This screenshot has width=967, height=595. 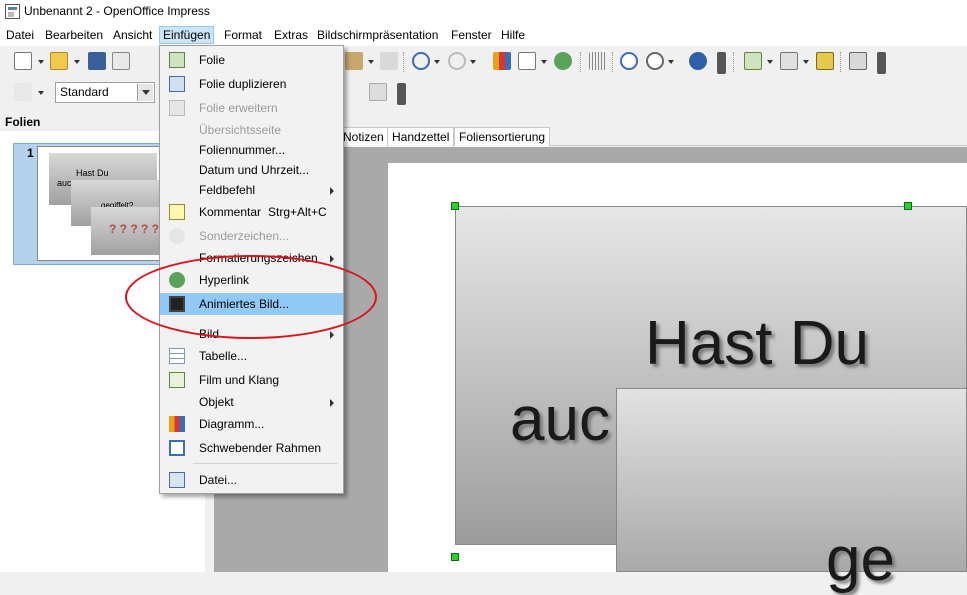 I want to click on table-dropdown-icon, so click(x=544, y=62).